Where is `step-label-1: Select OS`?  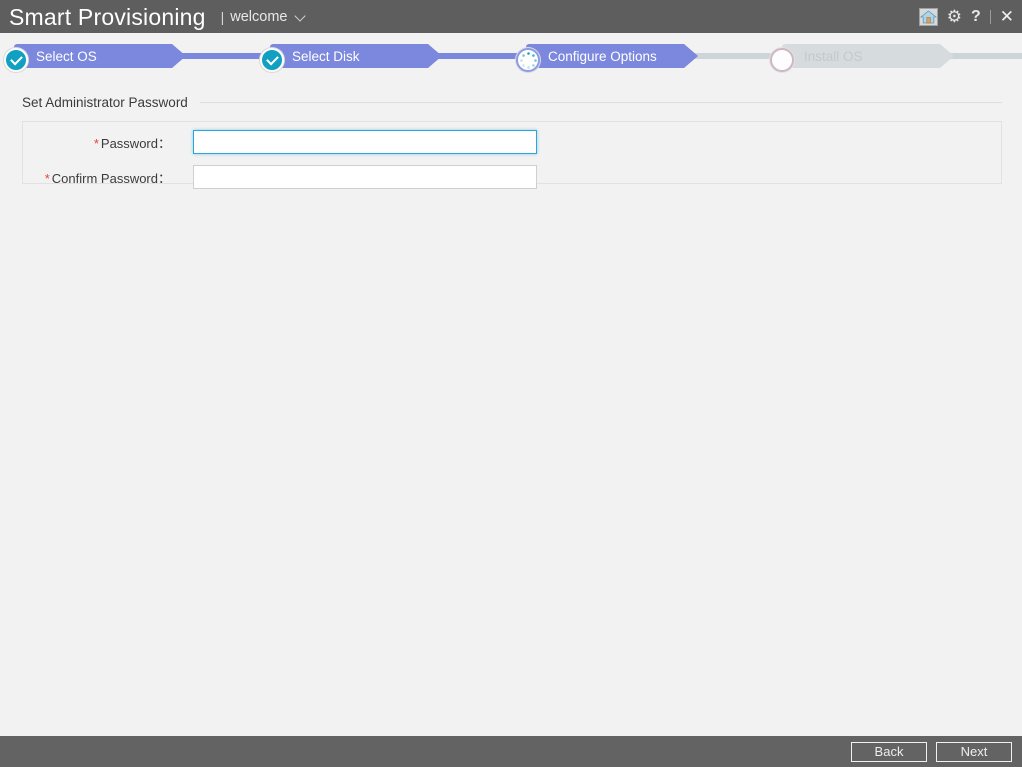
step-label-1: Select OS is located at coordinates (66, 56).